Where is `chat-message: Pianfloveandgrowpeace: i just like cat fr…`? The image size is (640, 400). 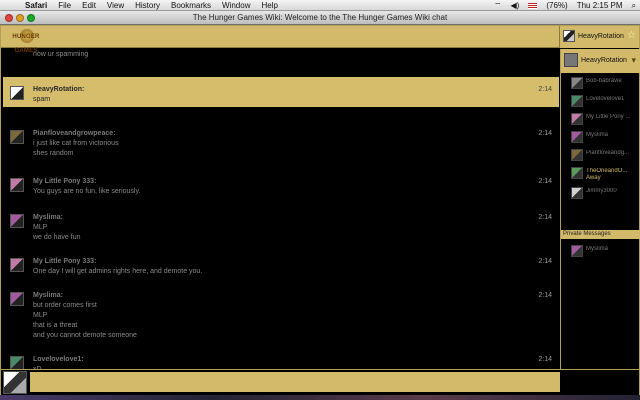 chat-message: Pianfloveandgrowpeace: i just like cat fr… is located at coordinates (281, 141).